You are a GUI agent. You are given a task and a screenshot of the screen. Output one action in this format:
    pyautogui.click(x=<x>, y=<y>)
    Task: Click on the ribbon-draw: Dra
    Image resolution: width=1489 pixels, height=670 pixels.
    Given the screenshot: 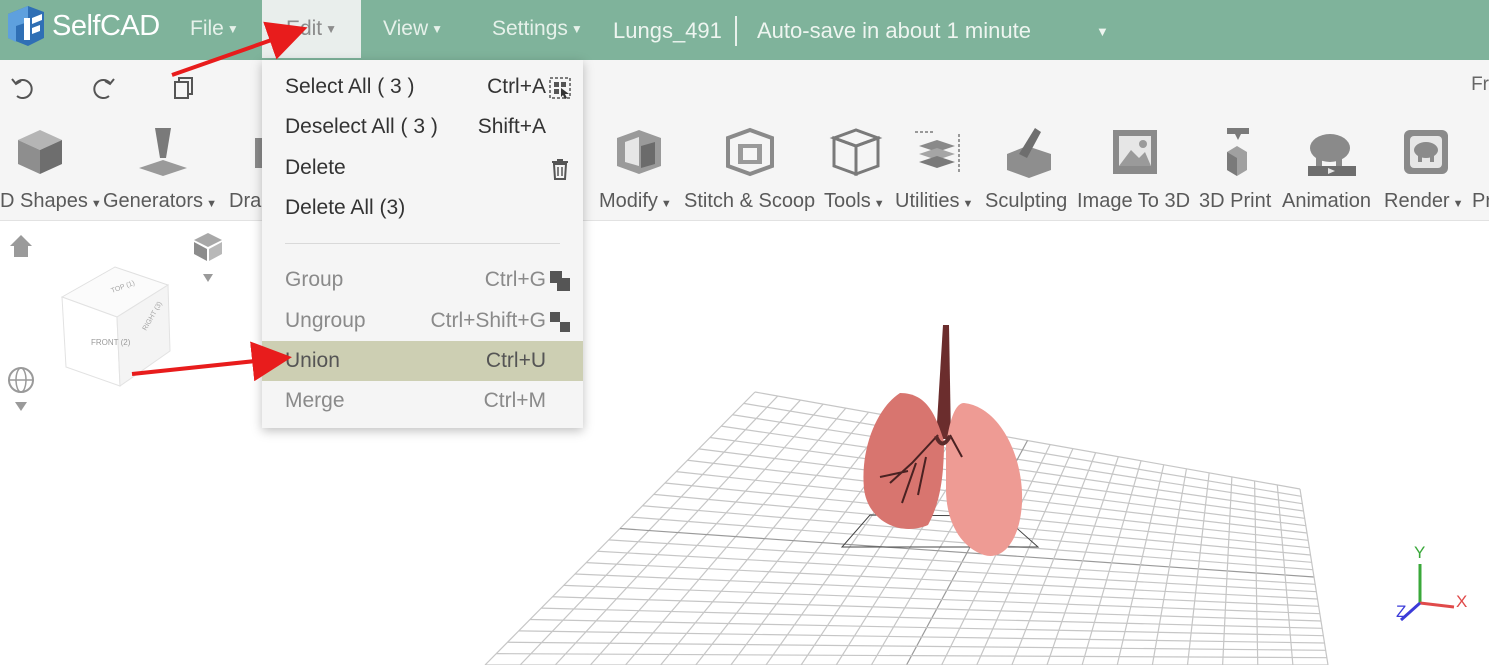 What is the action you would take?
    pyautogui.click(x=247, y=167)
    